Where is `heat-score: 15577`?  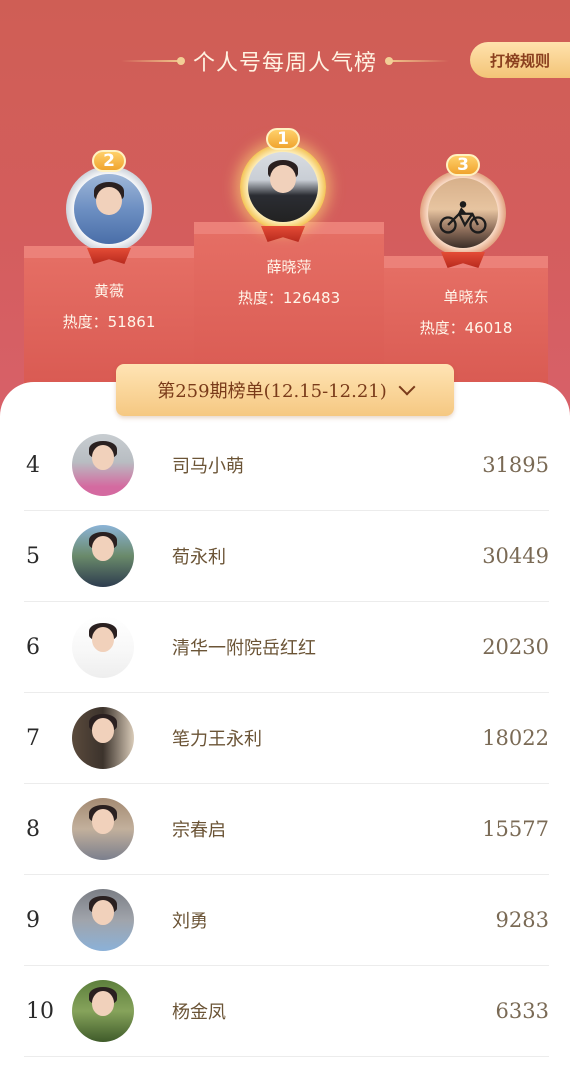 heat-score: 15577 is located at coordinates (515, 829).